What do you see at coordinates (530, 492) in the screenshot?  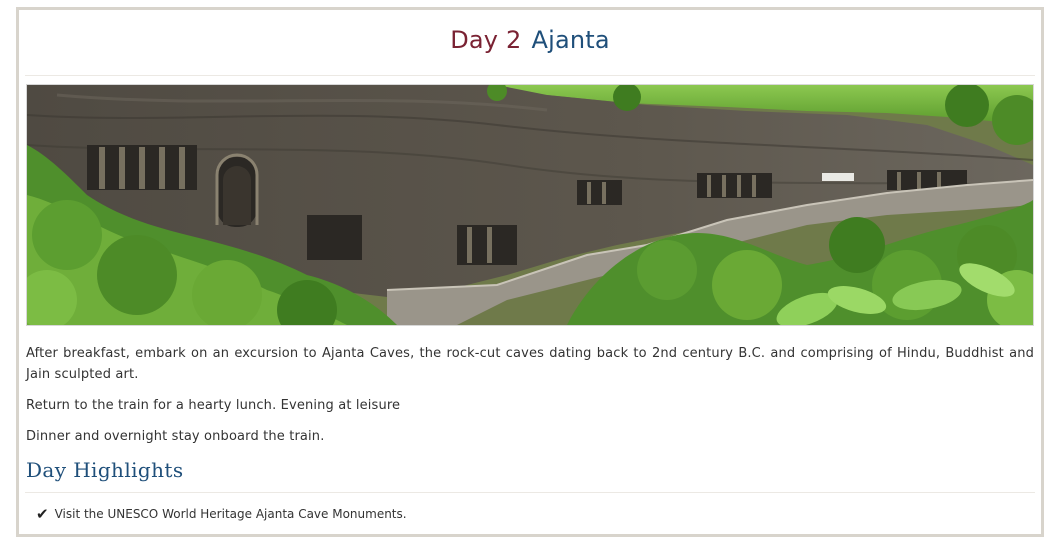 I see `highlights-divider` at bounding box center [530, 492].